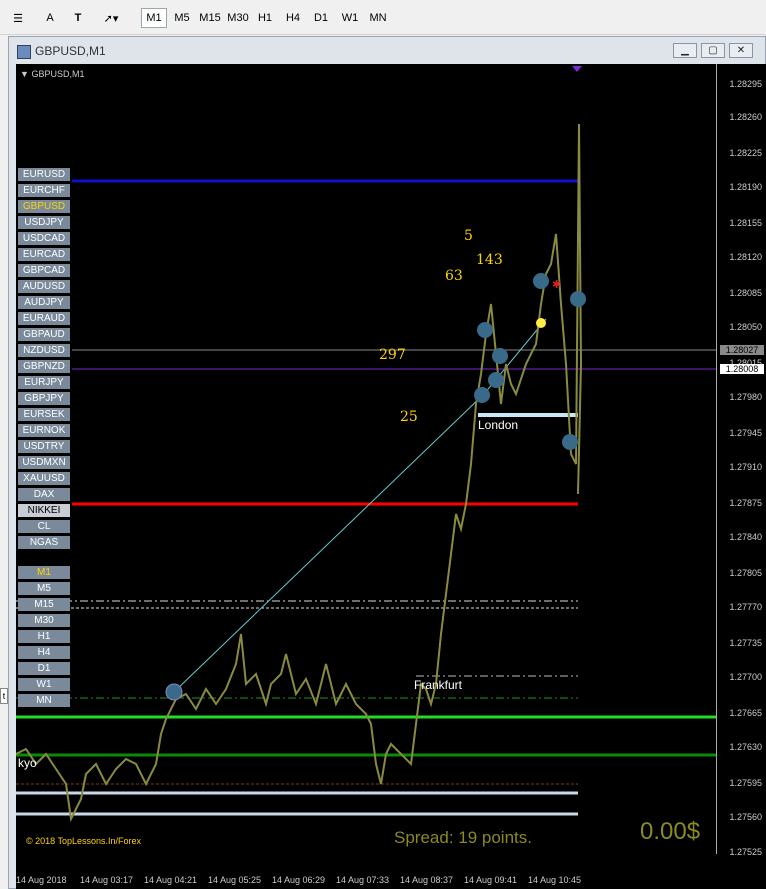 The width and height of the screenshot is (766, 889). Describe the element at coordinates (44, 174) in the screenshot. I see `symbol-button-eurusd: EURUSD` at that location.